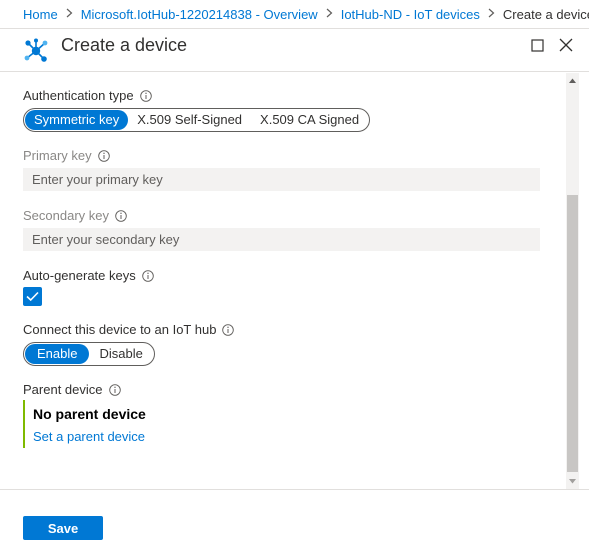  I want to click on scrollbar, so click(572, 281).